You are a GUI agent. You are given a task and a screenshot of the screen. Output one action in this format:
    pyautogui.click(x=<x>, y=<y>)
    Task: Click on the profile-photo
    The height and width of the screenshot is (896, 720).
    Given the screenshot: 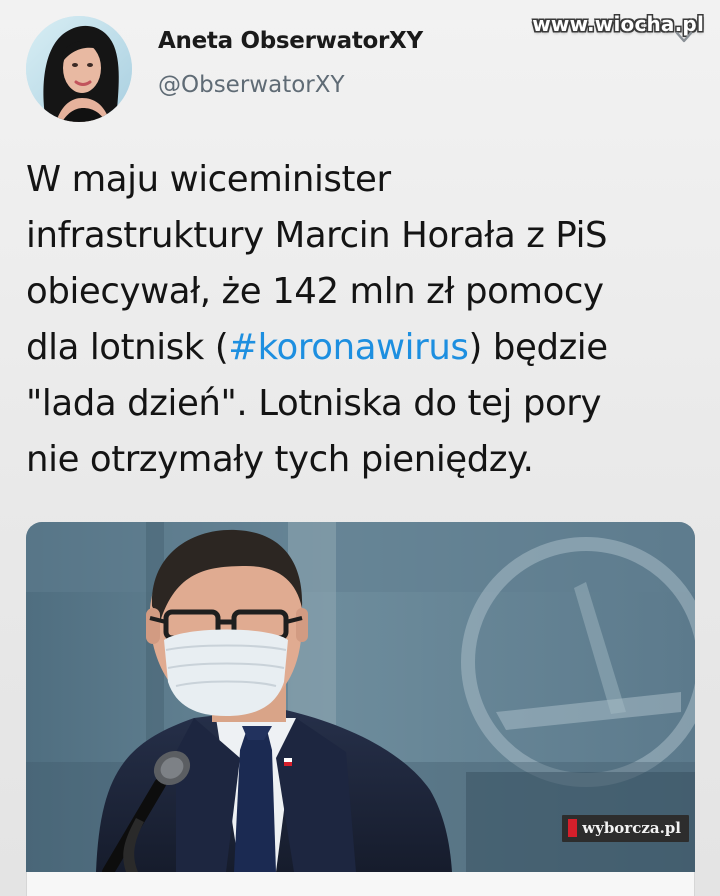 What is the action you would take?
    pyautogui.click(x=79, y=69)
    